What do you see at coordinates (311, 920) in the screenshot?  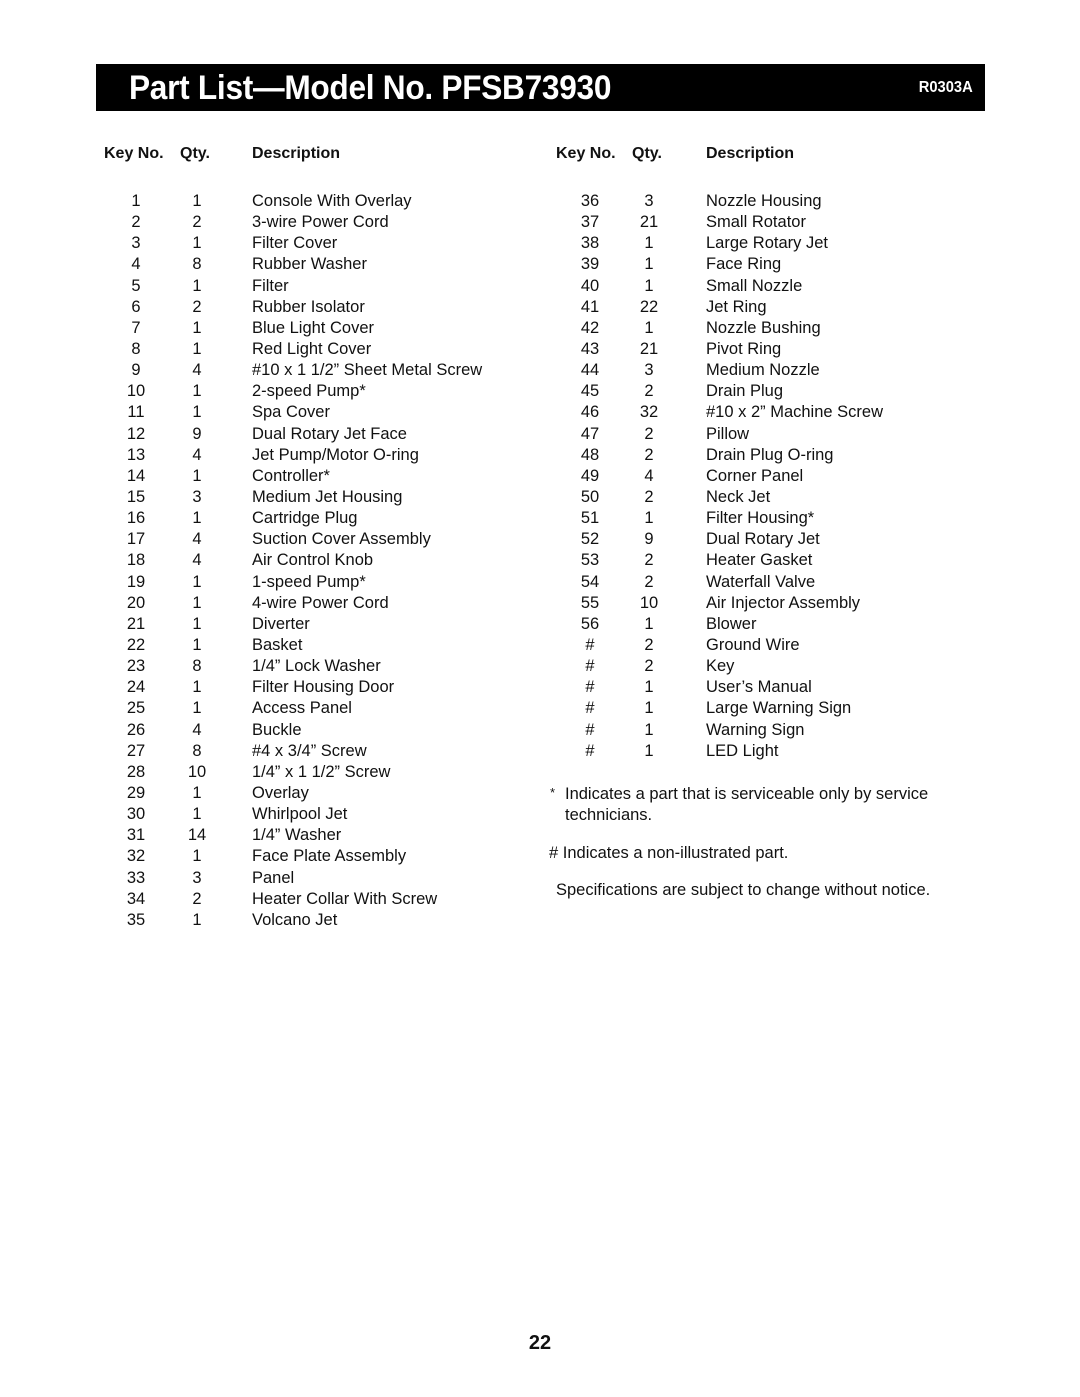 I see `table-row: 35 1 Volcano Jet` at bounding box center [311, 920].